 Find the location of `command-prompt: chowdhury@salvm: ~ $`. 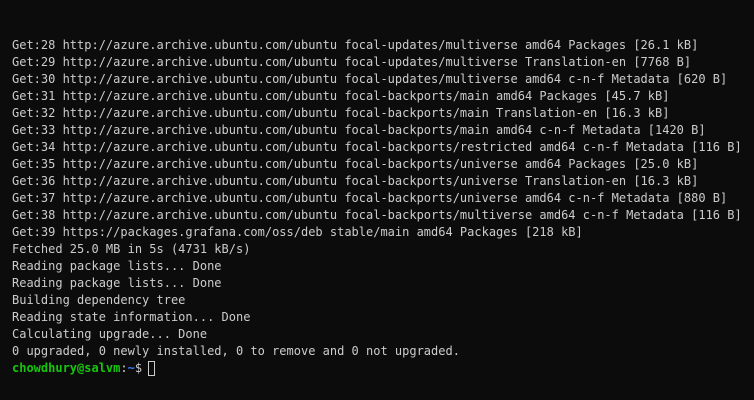

command-prompt: chowdhury@salvm: ~ $ is located at coordinates (383, 368).